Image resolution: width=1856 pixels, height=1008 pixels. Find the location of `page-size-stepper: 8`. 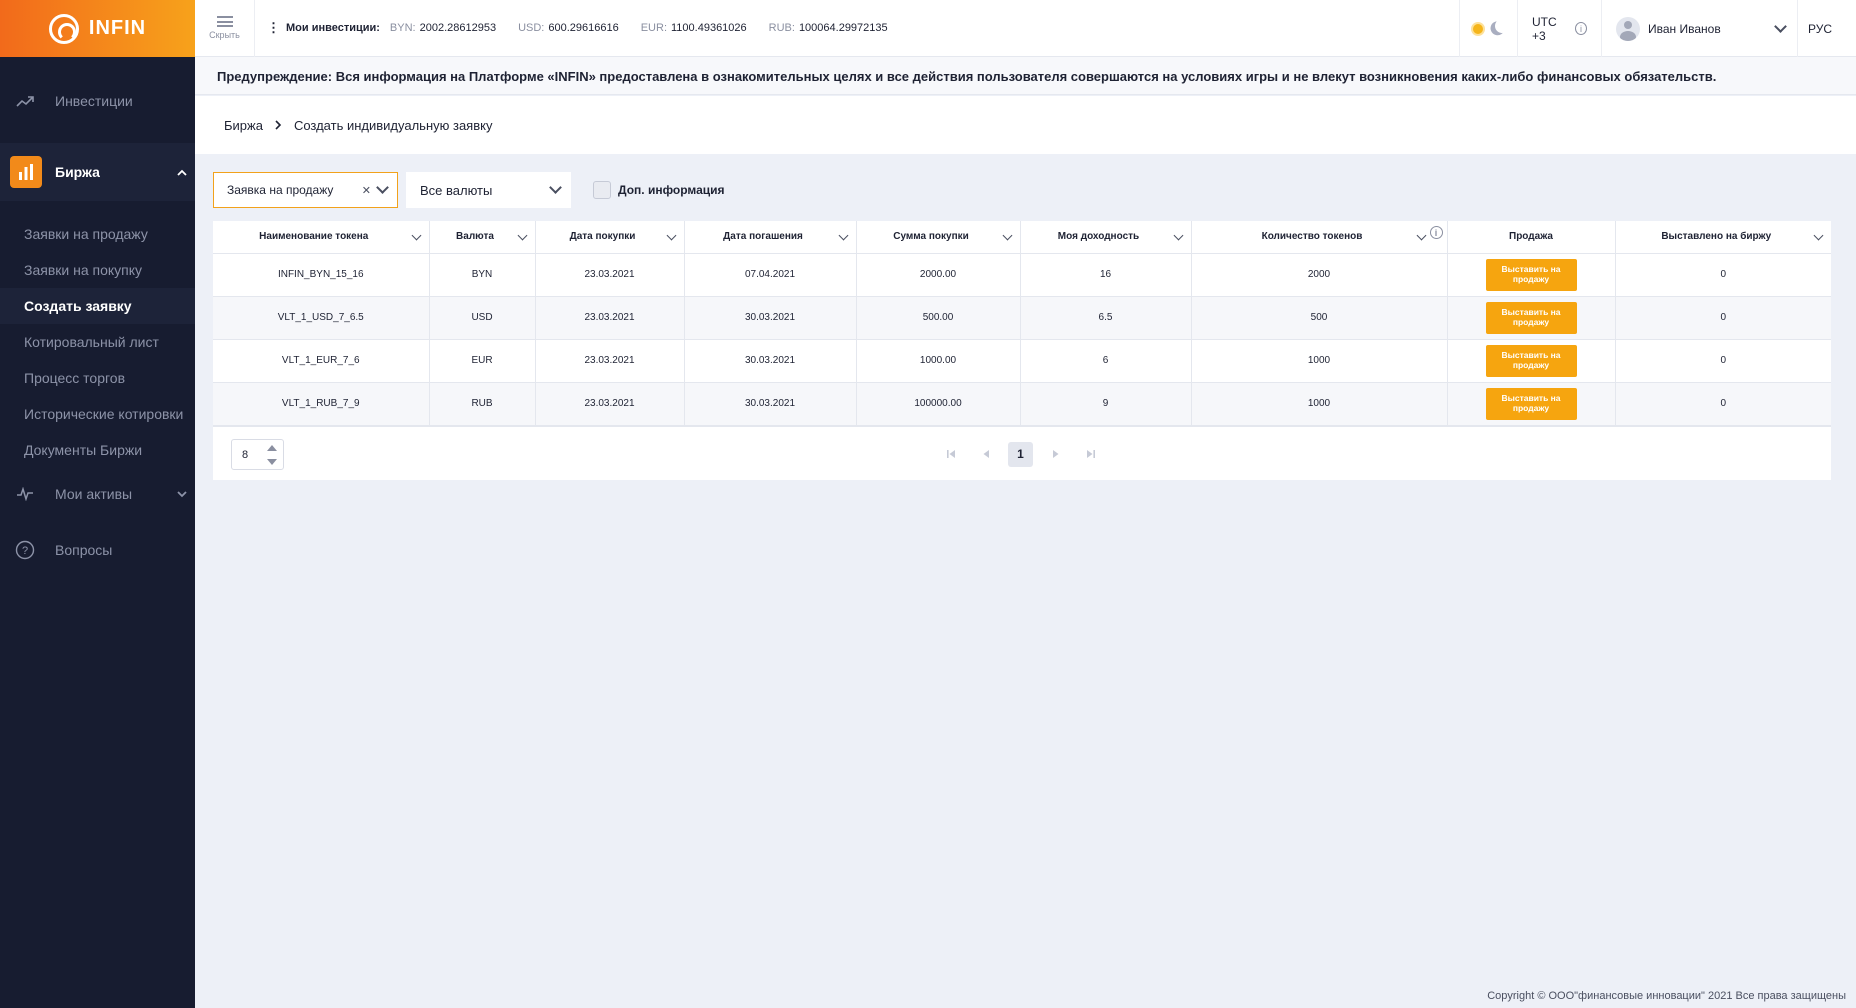

page-size-stepper: 8 is located at coordinates (257, 454).